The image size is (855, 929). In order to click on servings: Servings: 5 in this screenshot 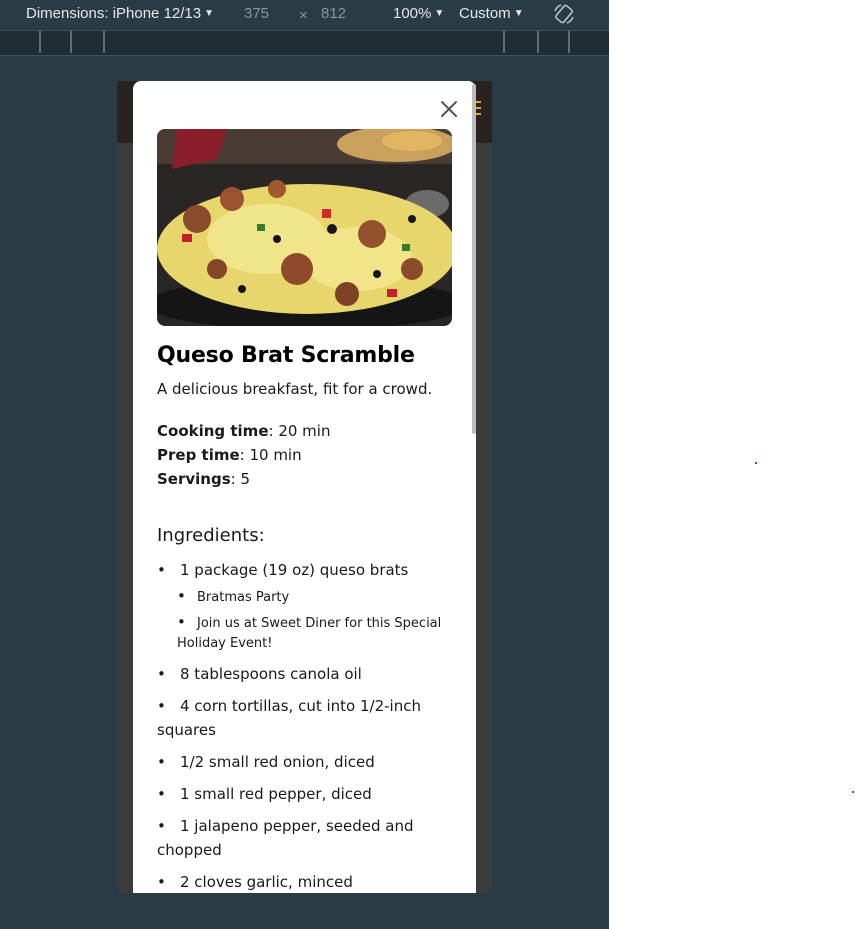, I will do `click(204, 479)`.